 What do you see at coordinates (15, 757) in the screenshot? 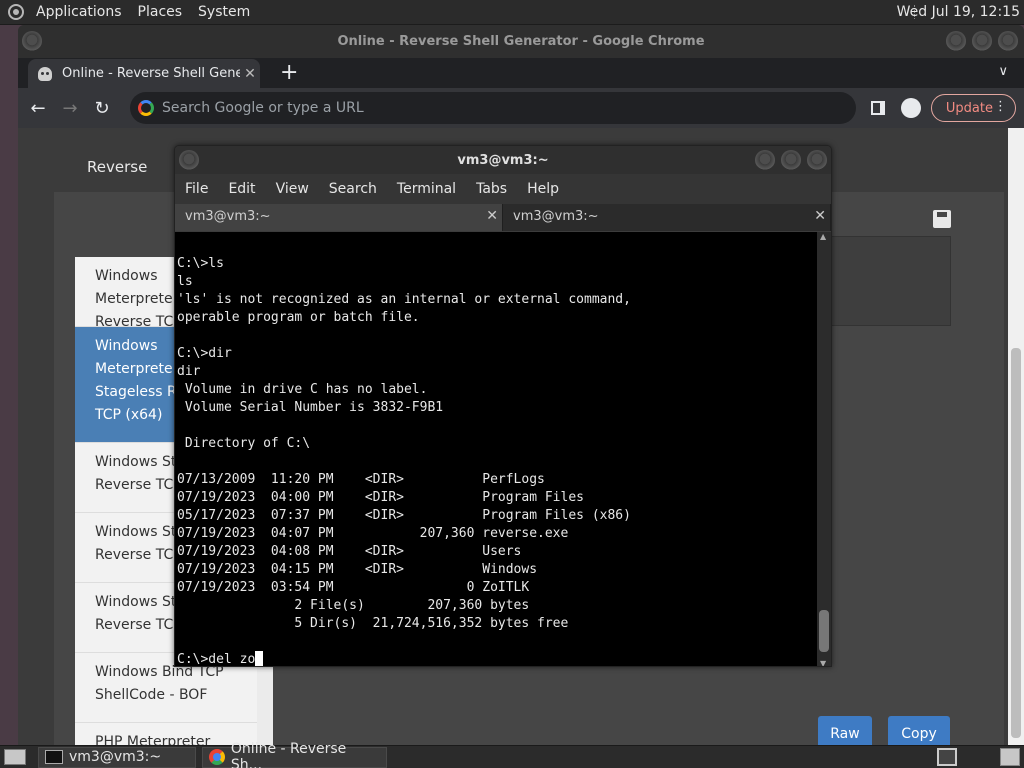
I see `show-desktop-icon` at bounding box center [15, 757].